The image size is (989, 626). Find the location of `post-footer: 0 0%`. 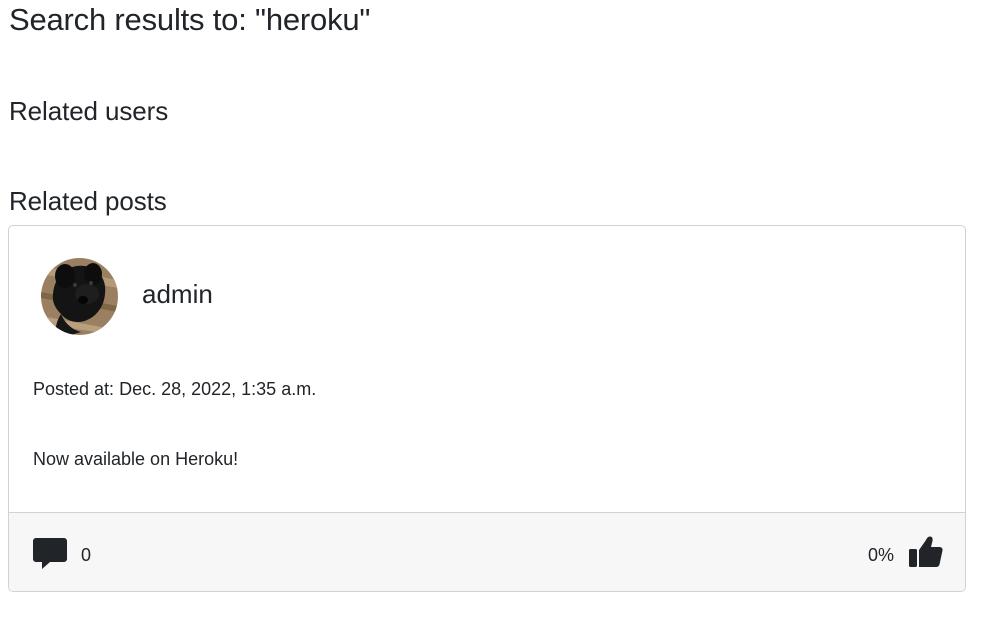

post-footer: 0 0% is located at coordinates (487, 551).